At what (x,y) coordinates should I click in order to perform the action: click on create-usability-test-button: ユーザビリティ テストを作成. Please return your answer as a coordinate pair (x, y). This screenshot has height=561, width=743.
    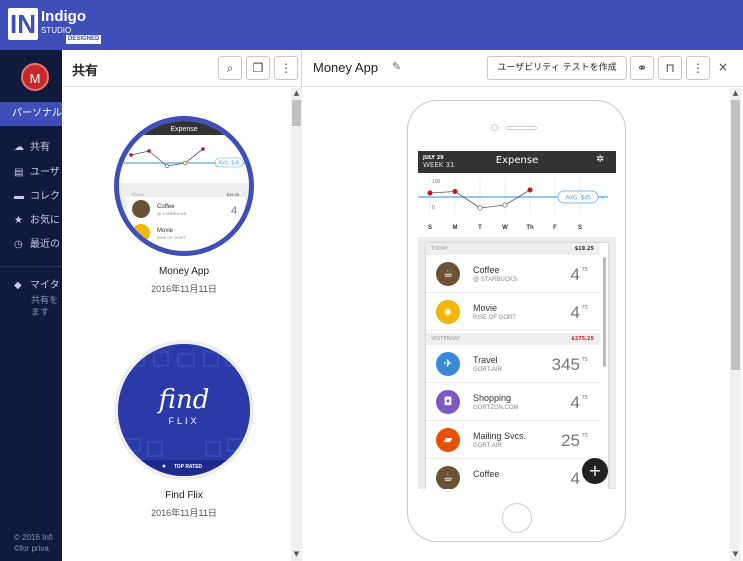
    Looking at the image, I should click on (557, 68).